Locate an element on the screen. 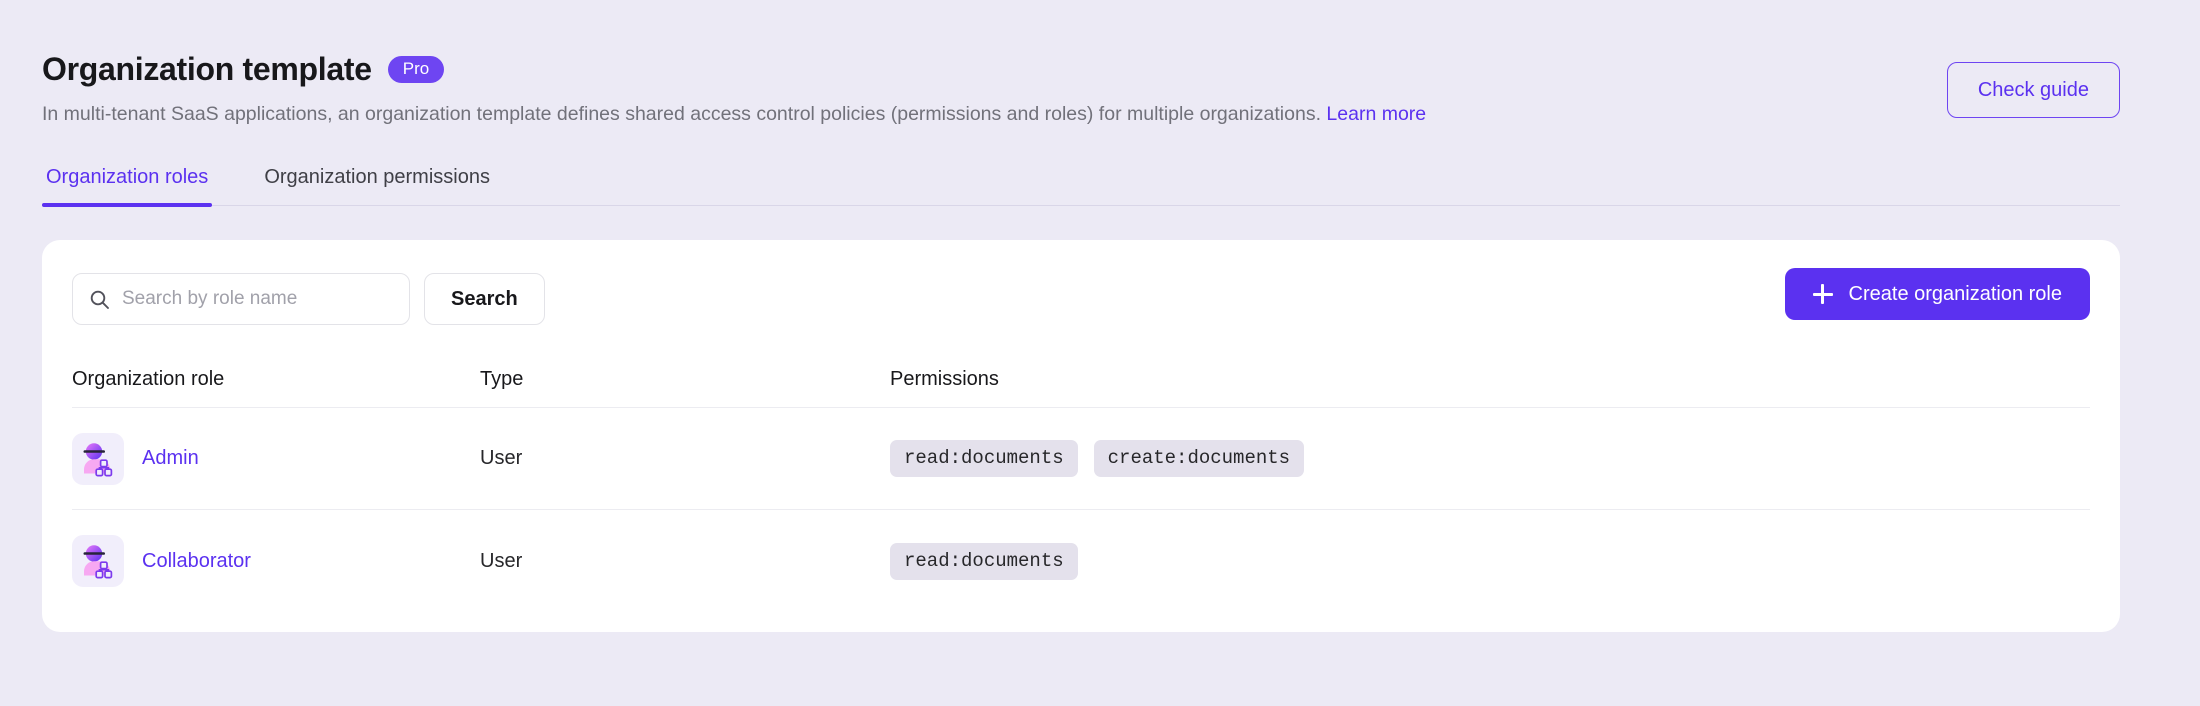 The image size is (2200, 706). tab-organization-roles: Organization roles is located at coordinates (127, 186).